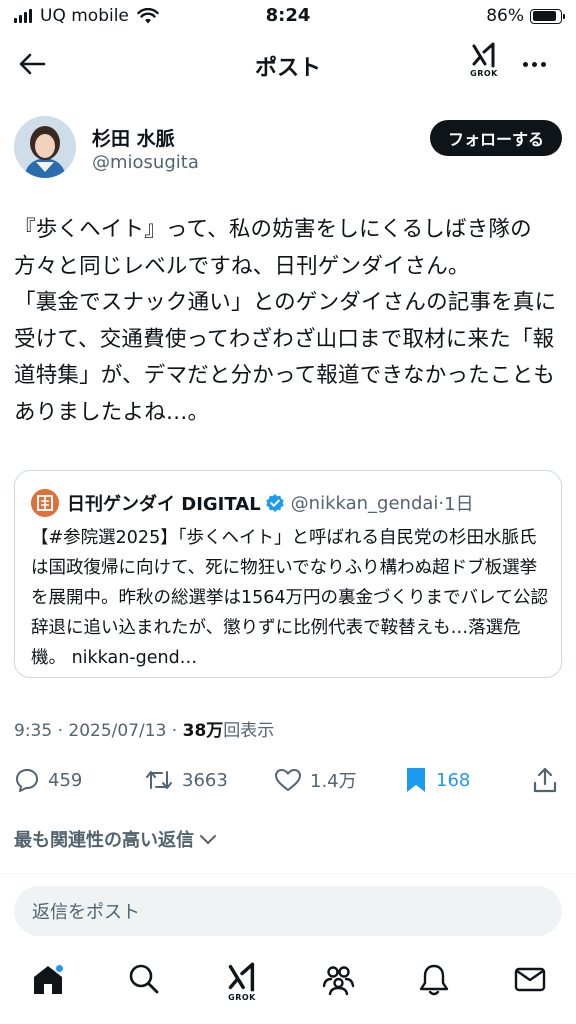 This screenshot has height=1024, width=576. I want to click on share-button, so click(545, 780).